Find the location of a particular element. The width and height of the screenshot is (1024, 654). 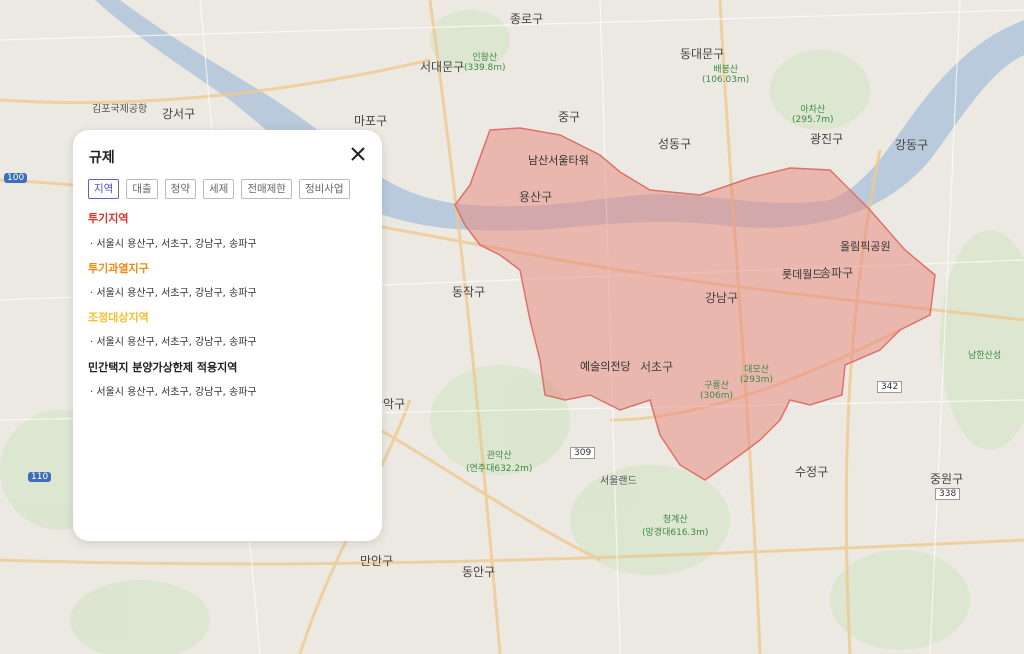

map-label-seoulland: 서울랜드 is located at coordinates (618, 481).